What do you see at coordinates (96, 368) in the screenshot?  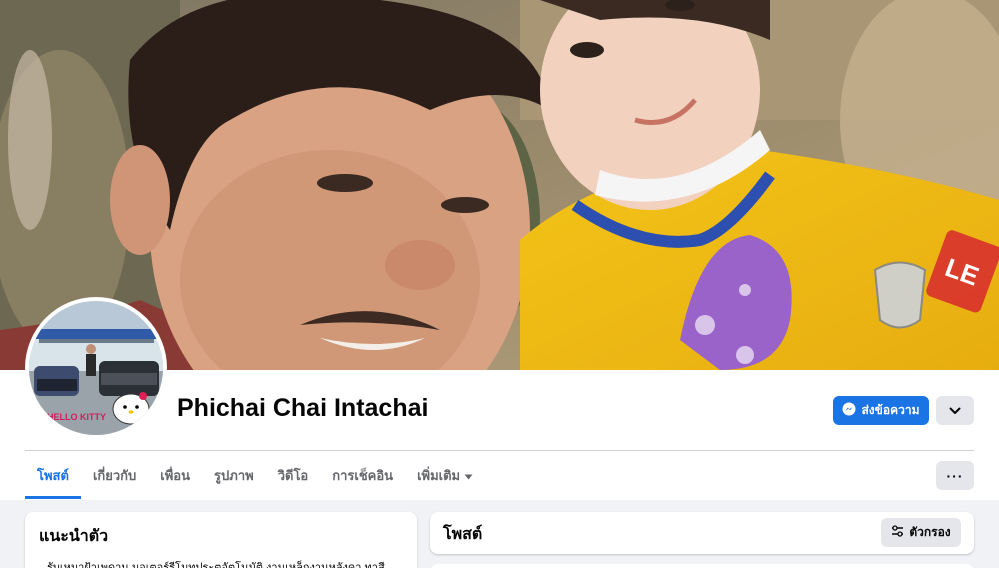 I see `profile-avatar: HELLO KITTY` at bounding box center [96, 368].